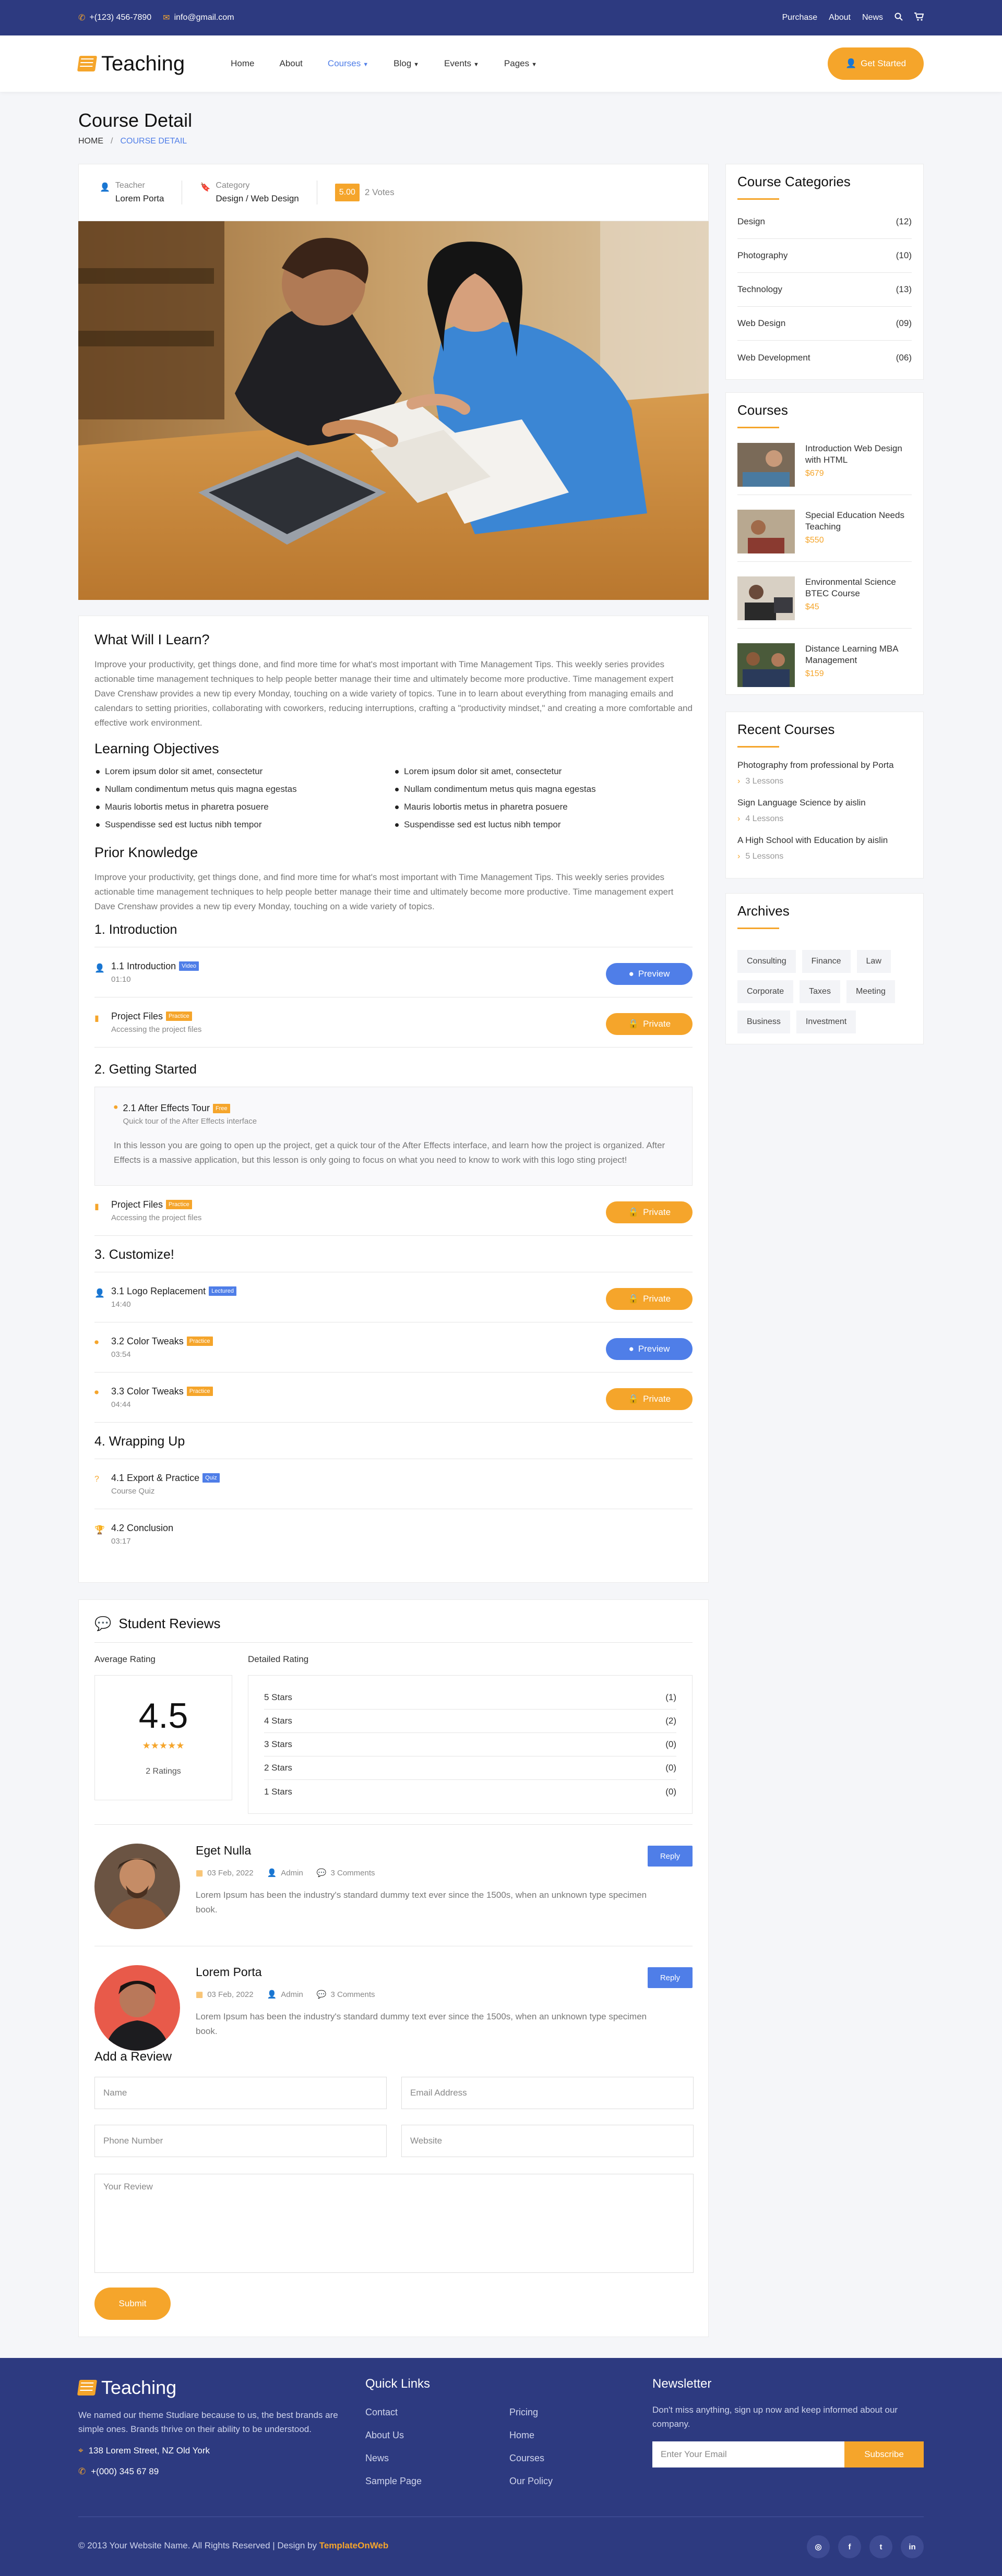 Image resolution: width=1002 pixels, height=2576 pixels. I want to click on topbar-link-purchase: Purchase, so click(800, 17).